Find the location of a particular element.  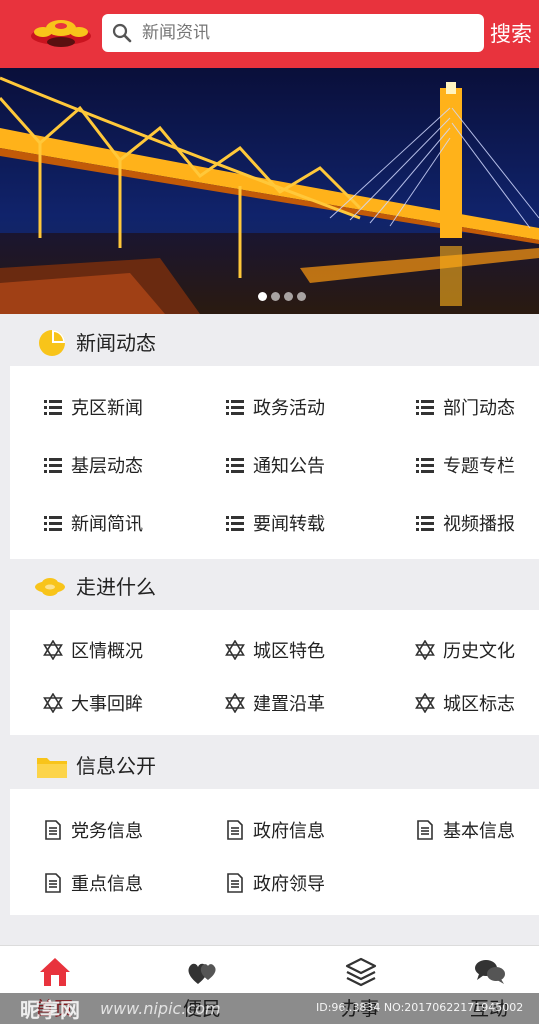

info-item: 重点信息 is located at coordinates (93, 883).